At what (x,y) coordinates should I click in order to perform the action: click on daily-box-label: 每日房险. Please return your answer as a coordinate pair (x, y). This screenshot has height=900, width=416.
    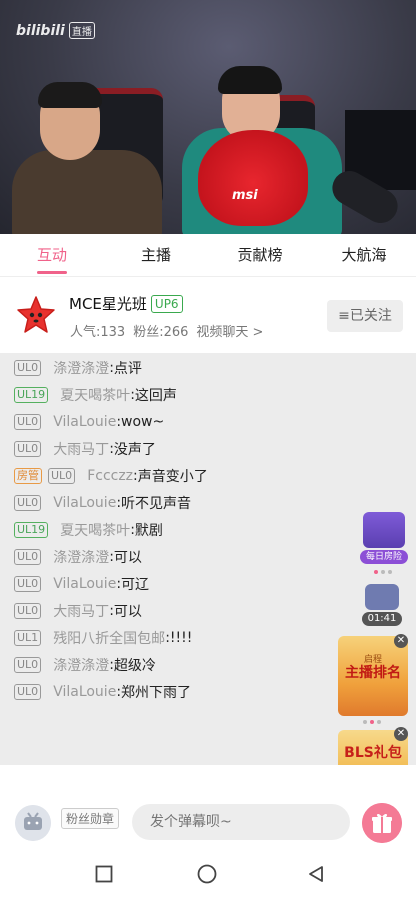
    Looking at the image, I should click on (384, 557).